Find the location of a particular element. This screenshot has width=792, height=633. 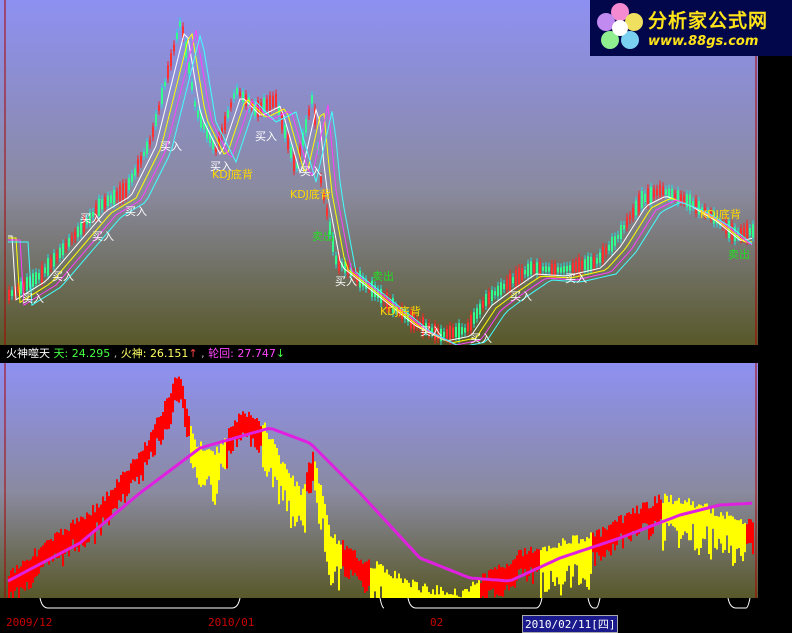

flower-logo-icon is located at coordinates (620, 26).